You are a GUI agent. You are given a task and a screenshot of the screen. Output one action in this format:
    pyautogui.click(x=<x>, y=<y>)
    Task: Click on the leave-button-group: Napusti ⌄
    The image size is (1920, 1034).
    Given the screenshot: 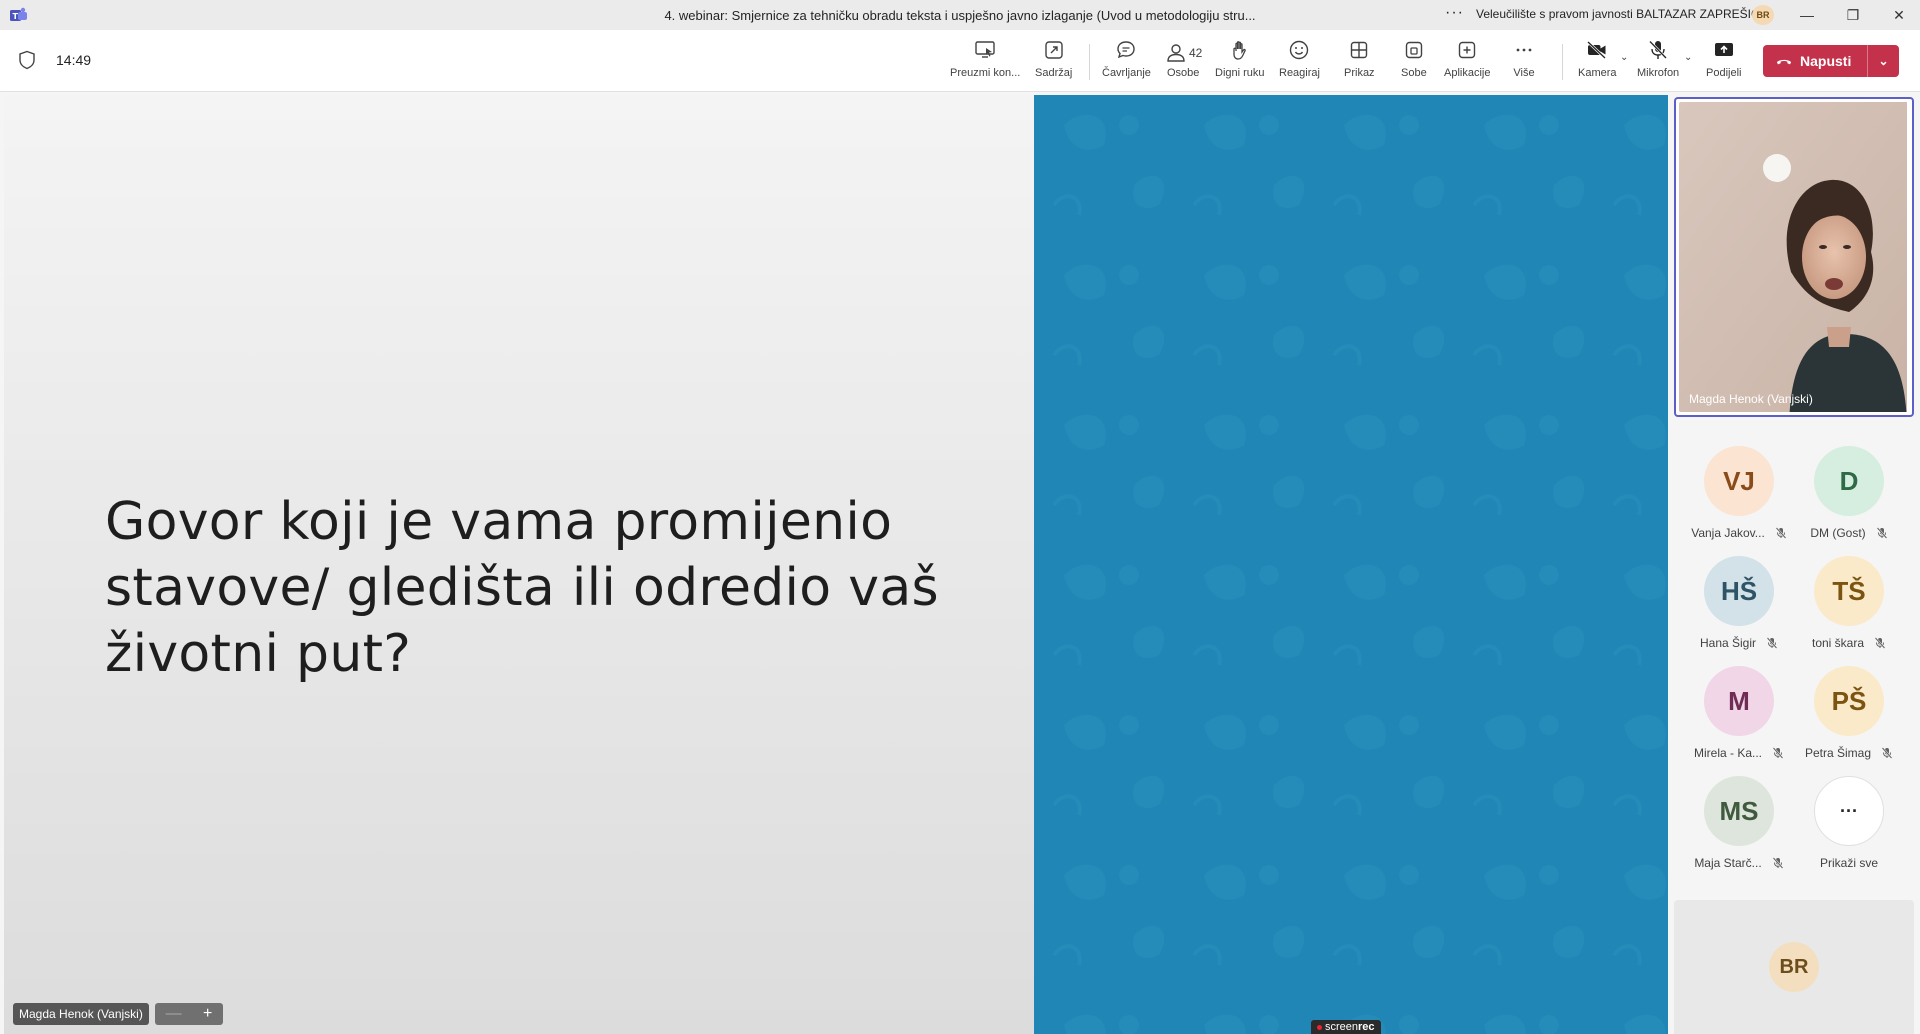 What is the action you would take?
    pyautogui.click(x=1831, y=61)
    